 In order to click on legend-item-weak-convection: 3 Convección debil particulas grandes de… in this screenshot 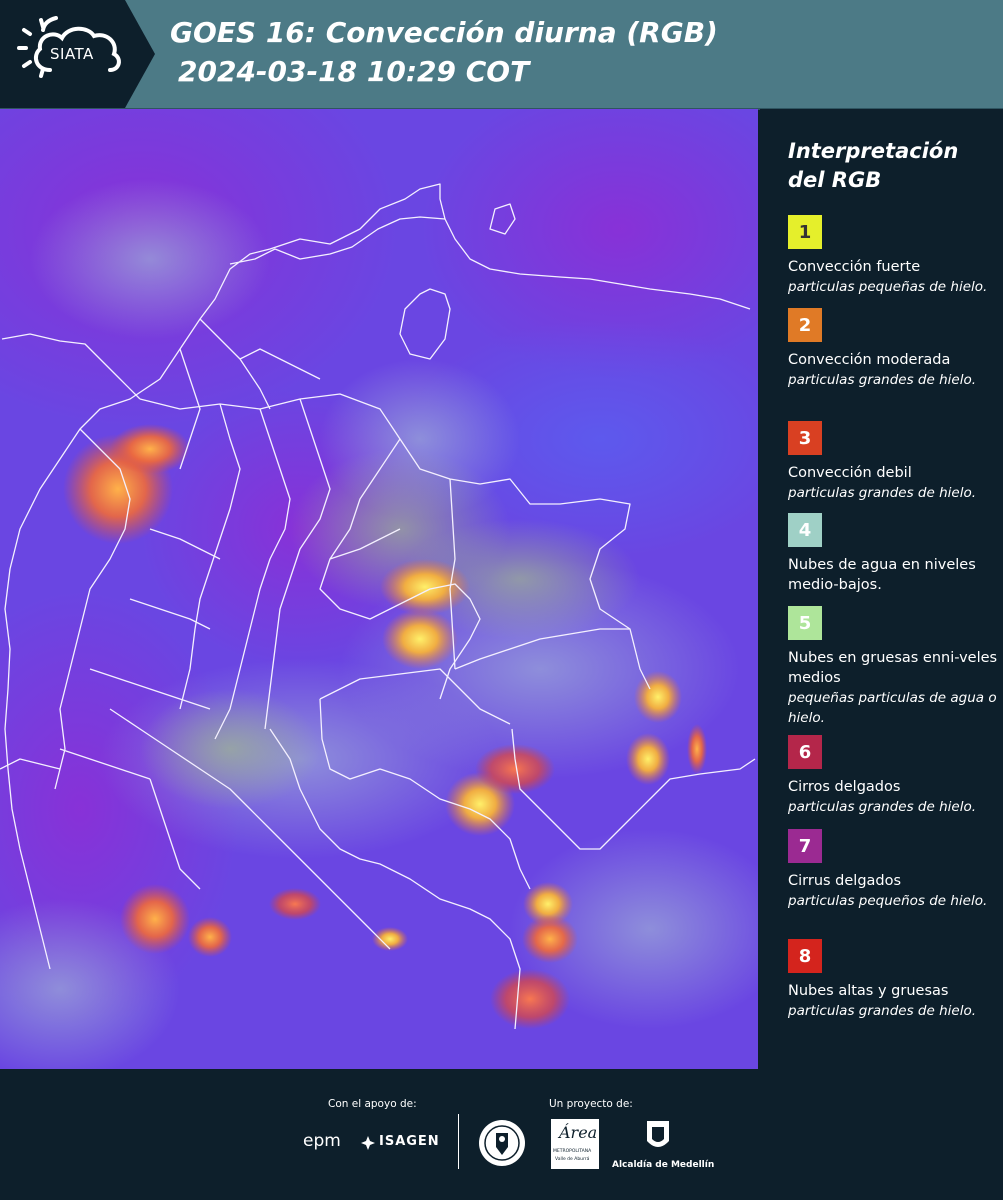, I will do `click(893, 462)`.